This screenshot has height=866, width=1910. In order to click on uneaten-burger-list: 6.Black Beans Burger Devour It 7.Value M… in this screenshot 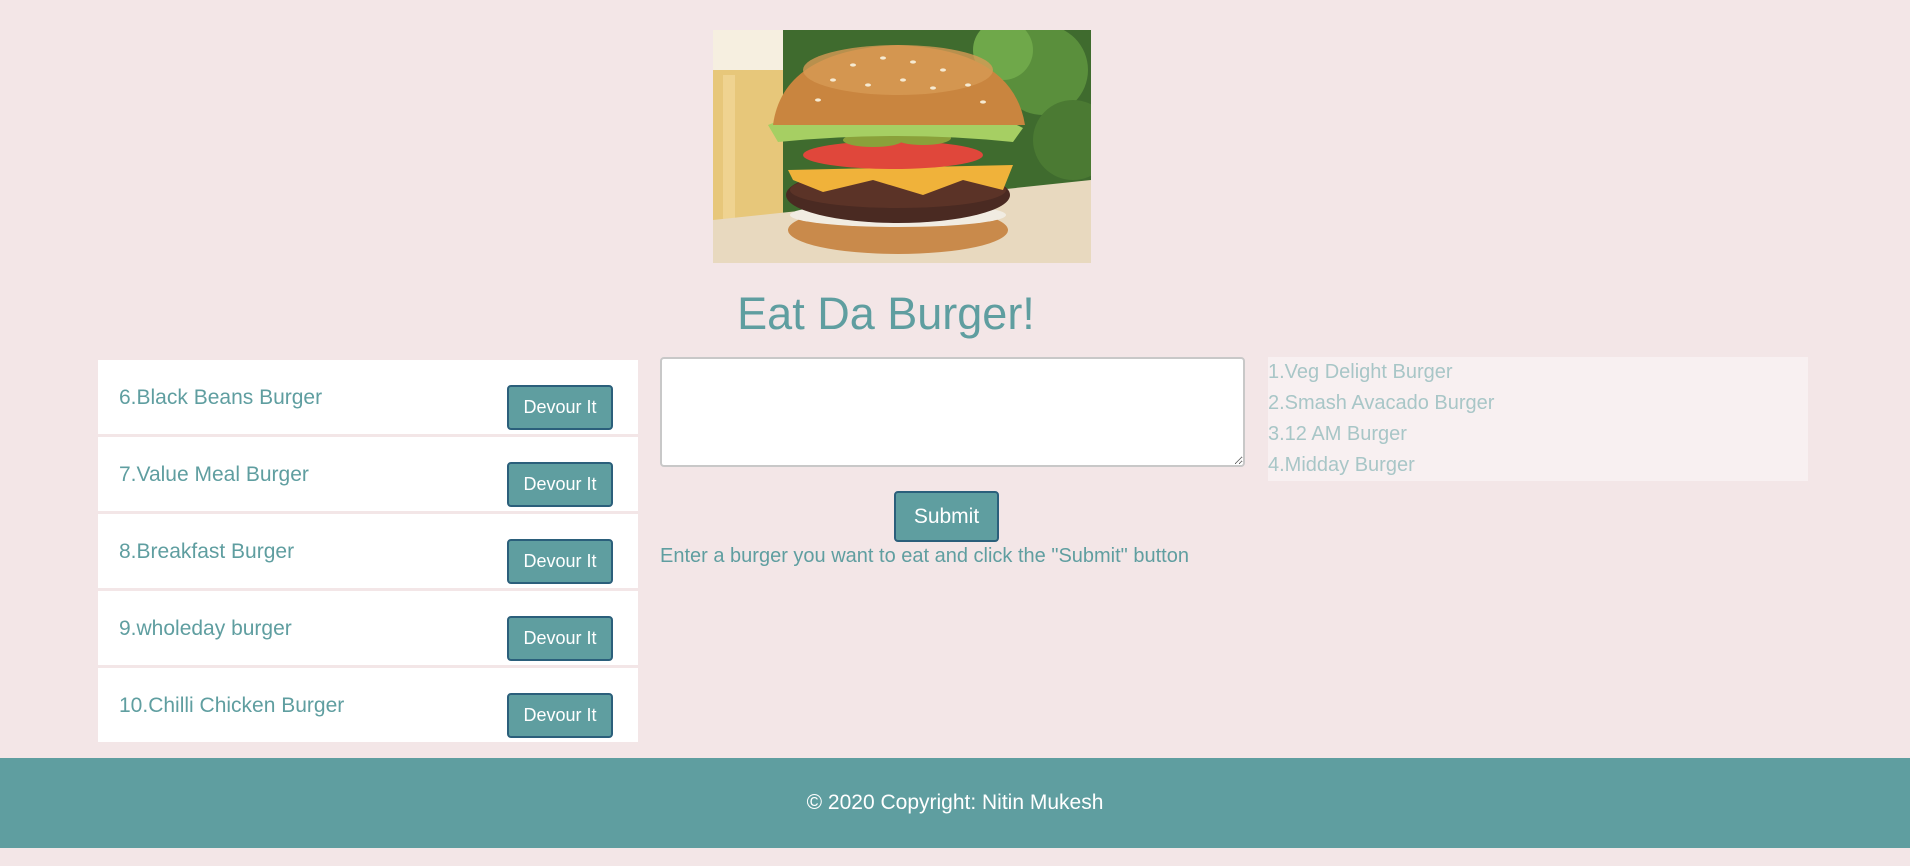, I will do `click(368, 552)`.